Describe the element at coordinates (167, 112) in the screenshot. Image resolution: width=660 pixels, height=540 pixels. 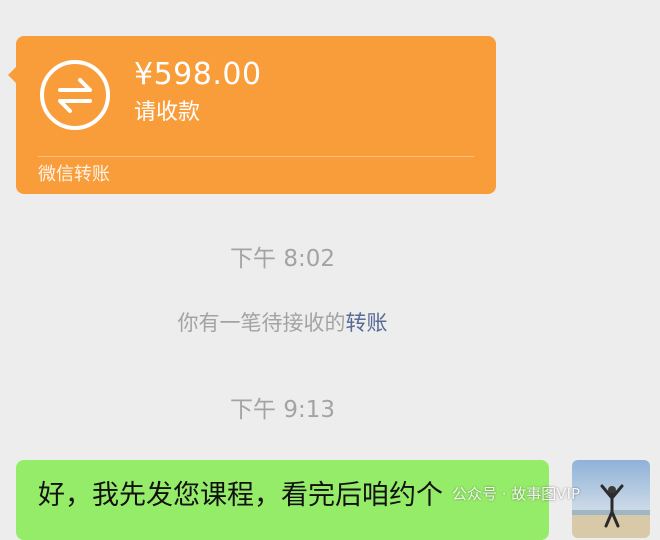
I see `transfer-status: 请收款` at that location.